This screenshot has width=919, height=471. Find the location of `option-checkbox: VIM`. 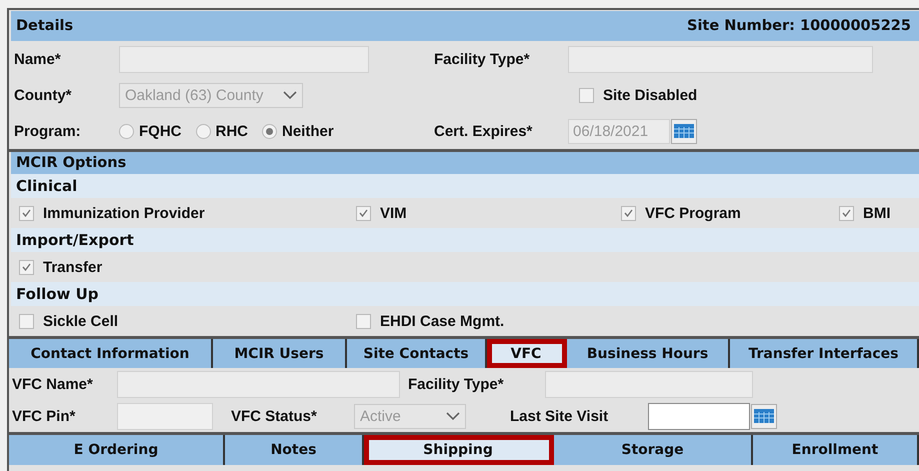

option-checkbox: VIM is located at coordinates (488, 213).